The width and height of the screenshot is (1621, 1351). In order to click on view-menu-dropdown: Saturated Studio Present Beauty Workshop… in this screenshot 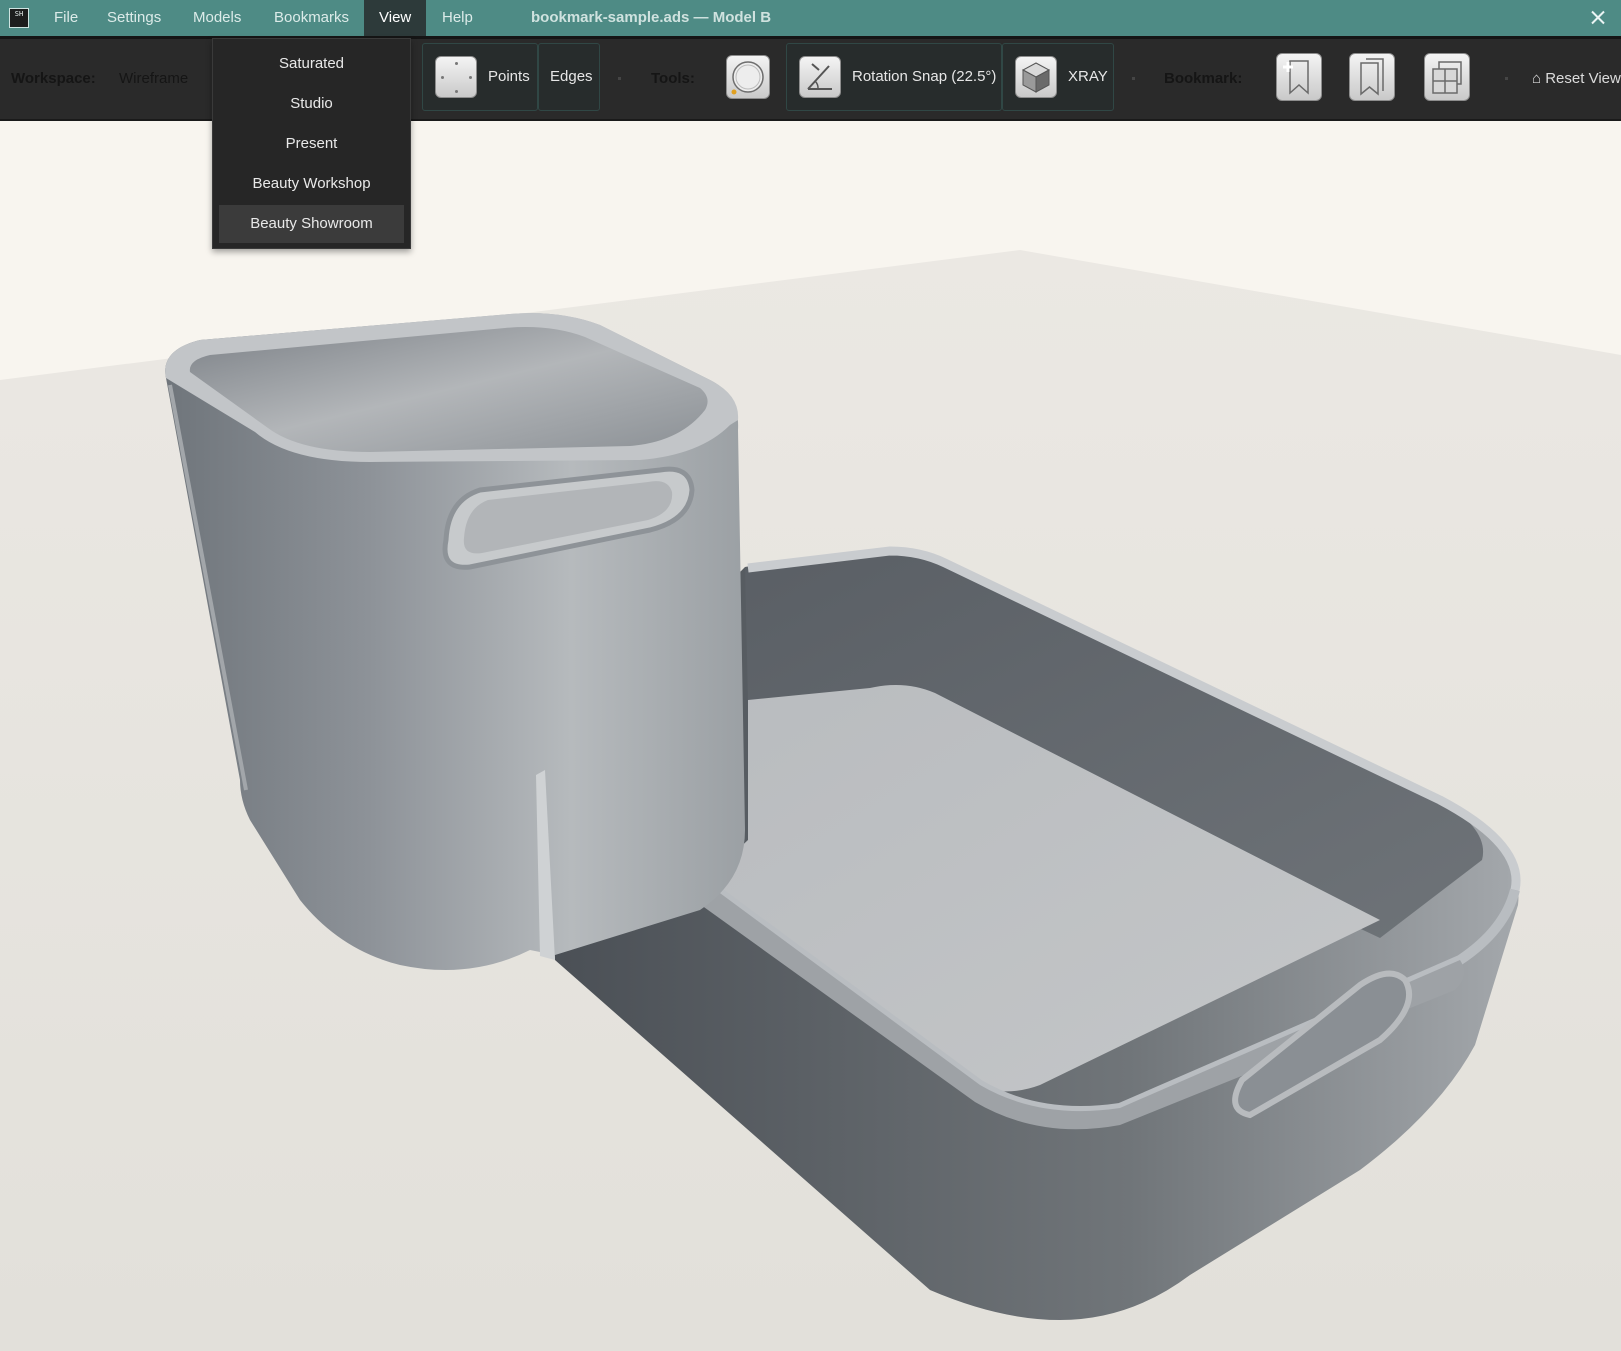, I will do `click(311, 143)`.